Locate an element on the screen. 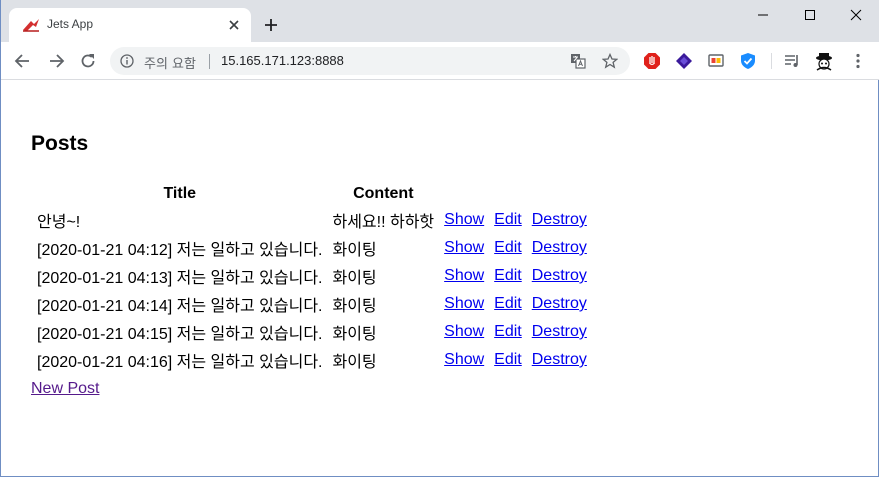  reload-icon is located at coordinates (88, 61).